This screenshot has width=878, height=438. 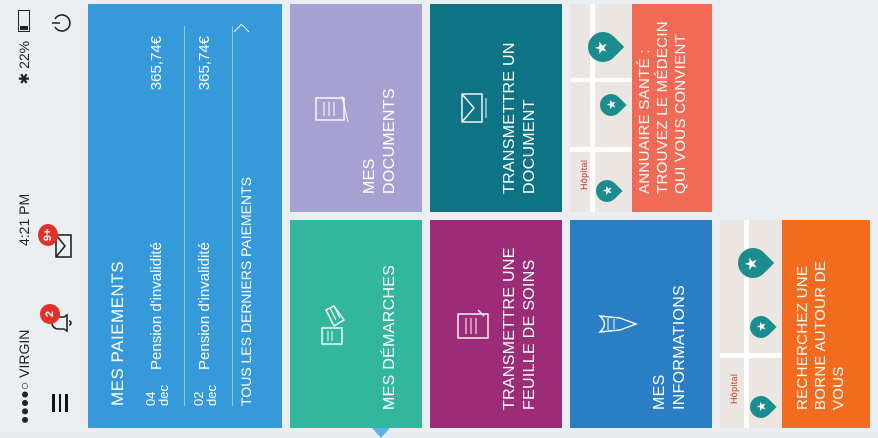 I want to click on profile-icon, so click(x=618, y=324).